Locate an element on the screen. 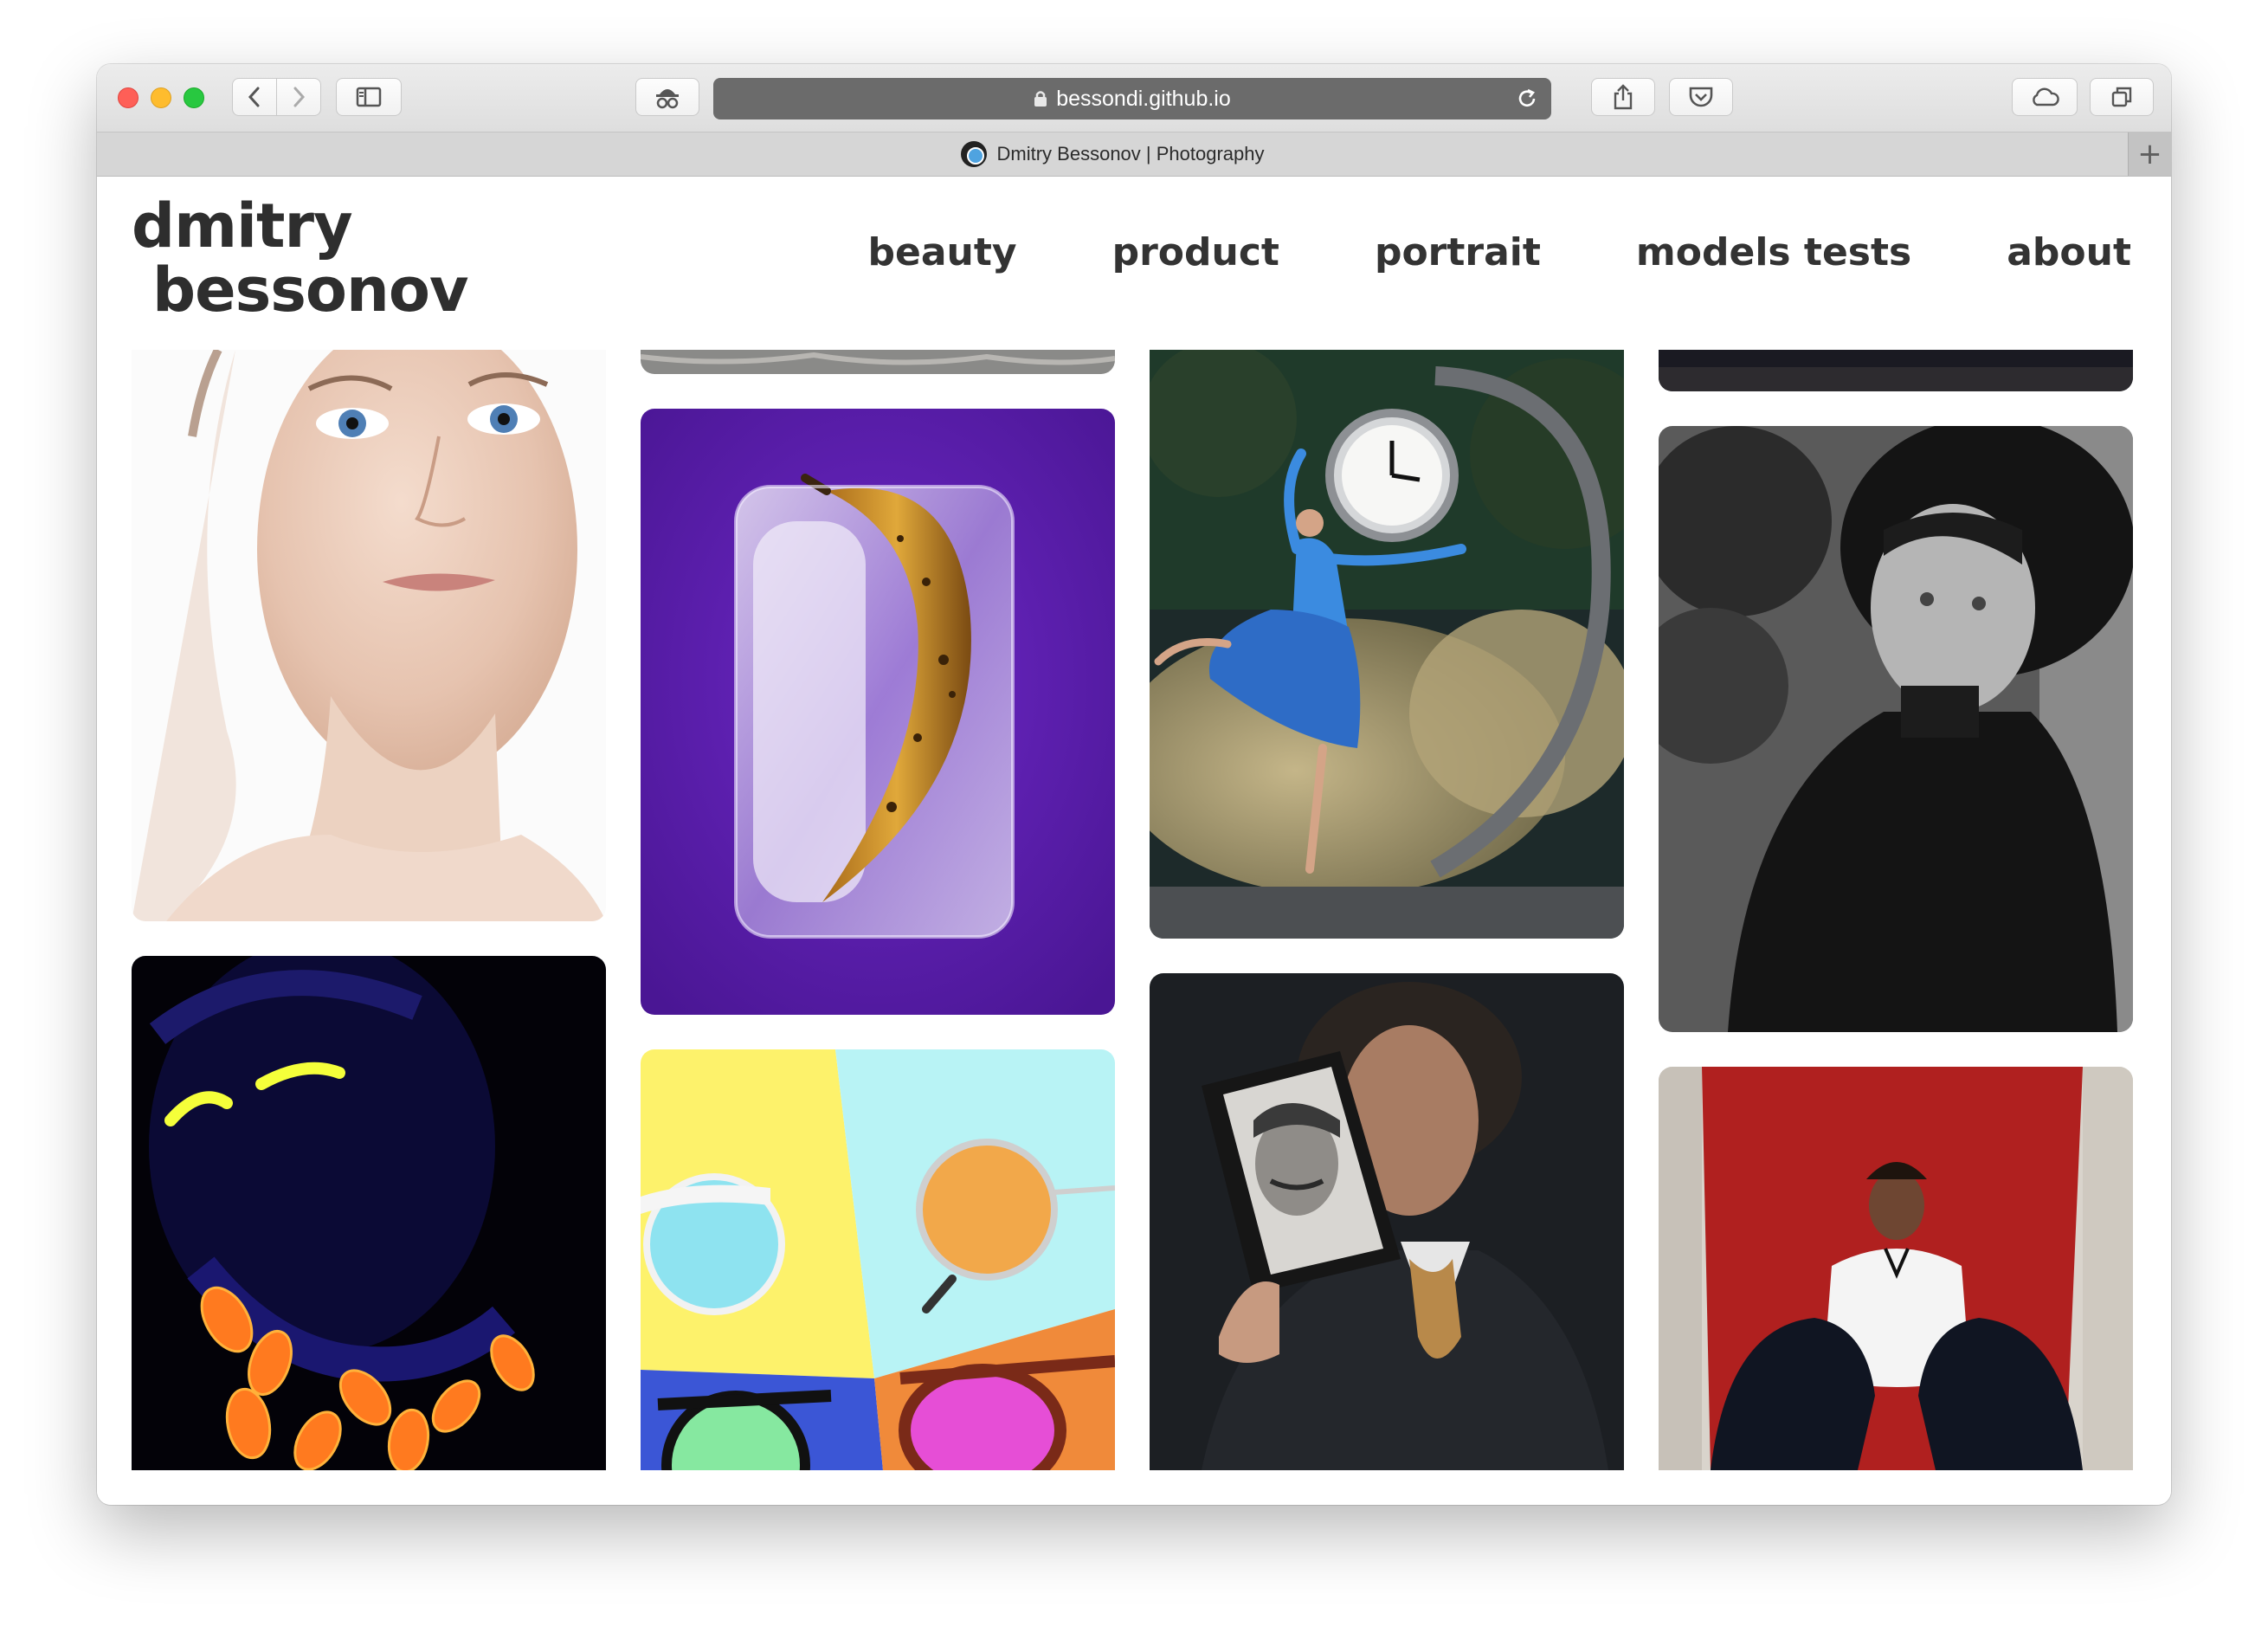 Image resolution: width=2268 pixels, height=1633 pixels. photo-beauty-portrait is located at coordinates (369, 635).